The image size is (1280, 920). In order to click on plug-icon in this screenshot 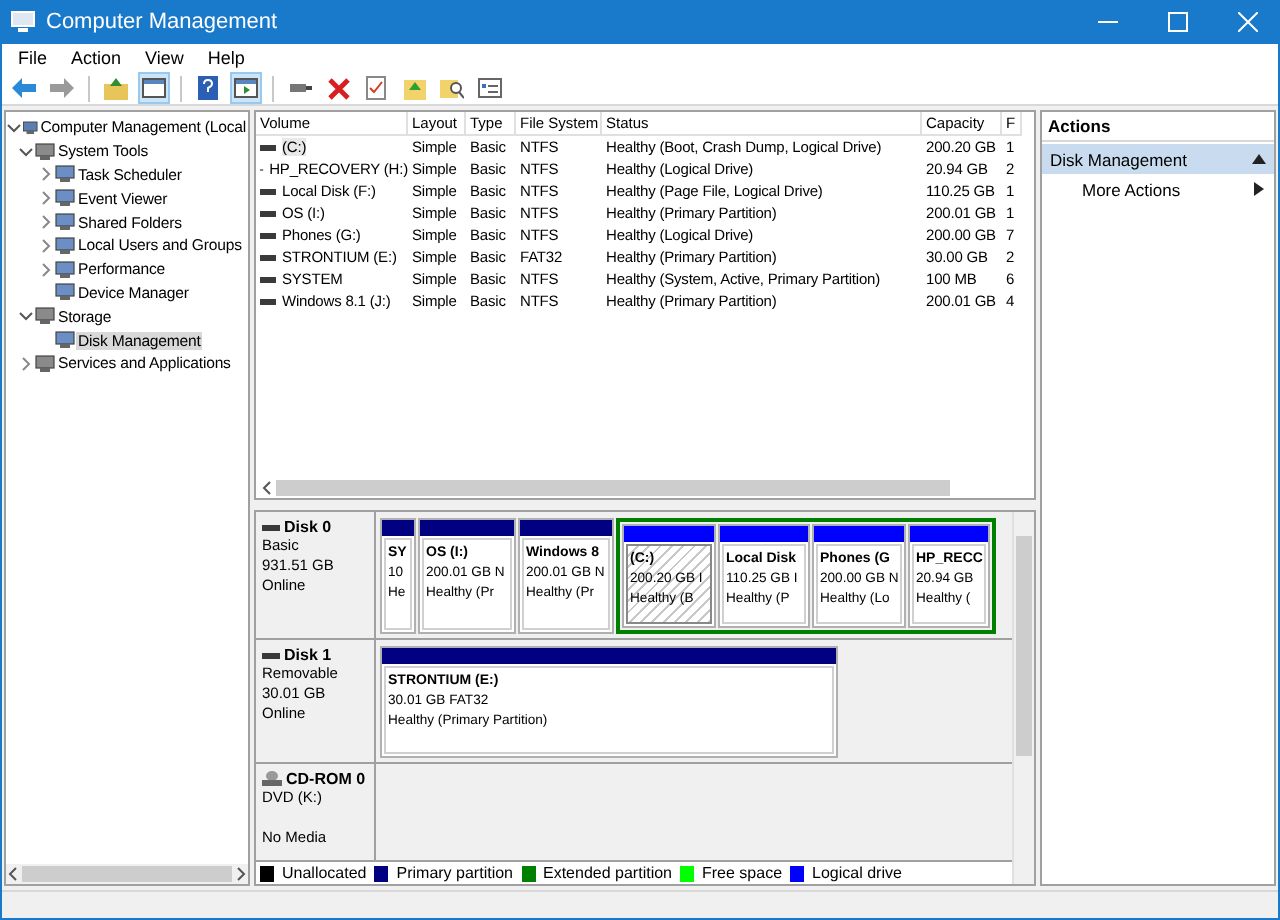, I will do `click(300, 88)`.